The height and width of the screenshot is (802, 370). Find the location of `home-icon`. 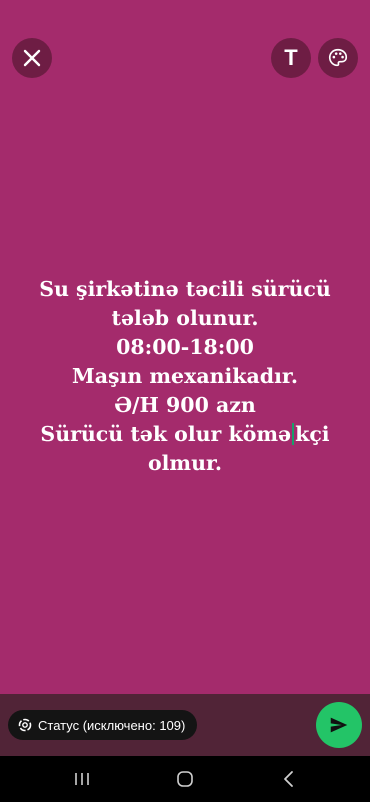

home-icon is located at coordinates (185, 779).